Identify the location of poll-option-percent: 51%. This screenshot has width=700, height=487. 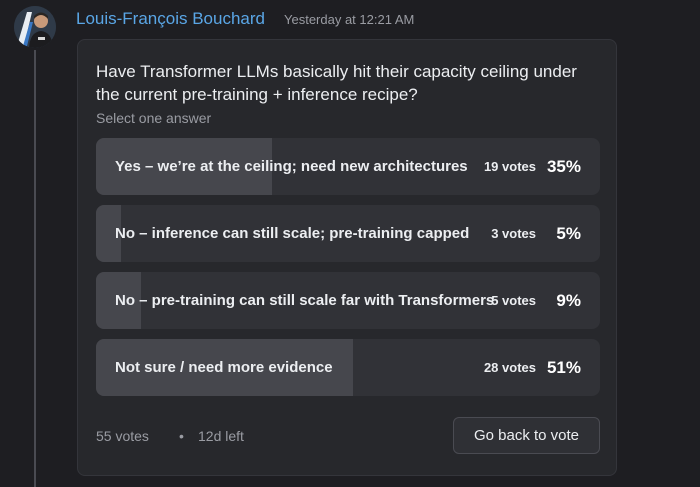
(563, 367).